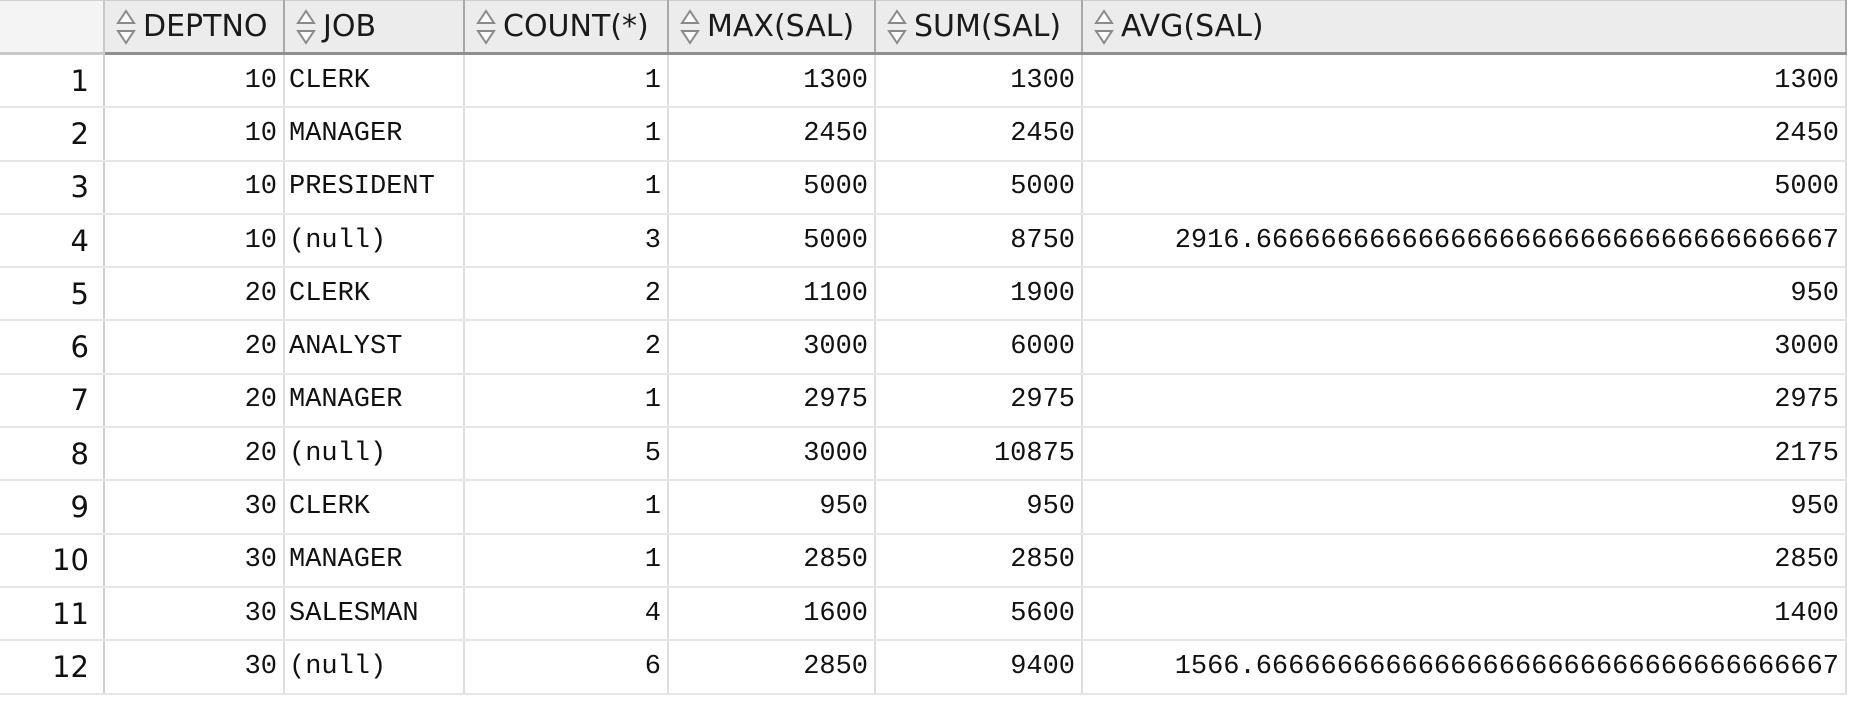 This screenshot has height=704, width=1850. What do you see at coordinates (52, 347) in the screenshot?
I see `row-number: 6` at bounding box center [52, 347].